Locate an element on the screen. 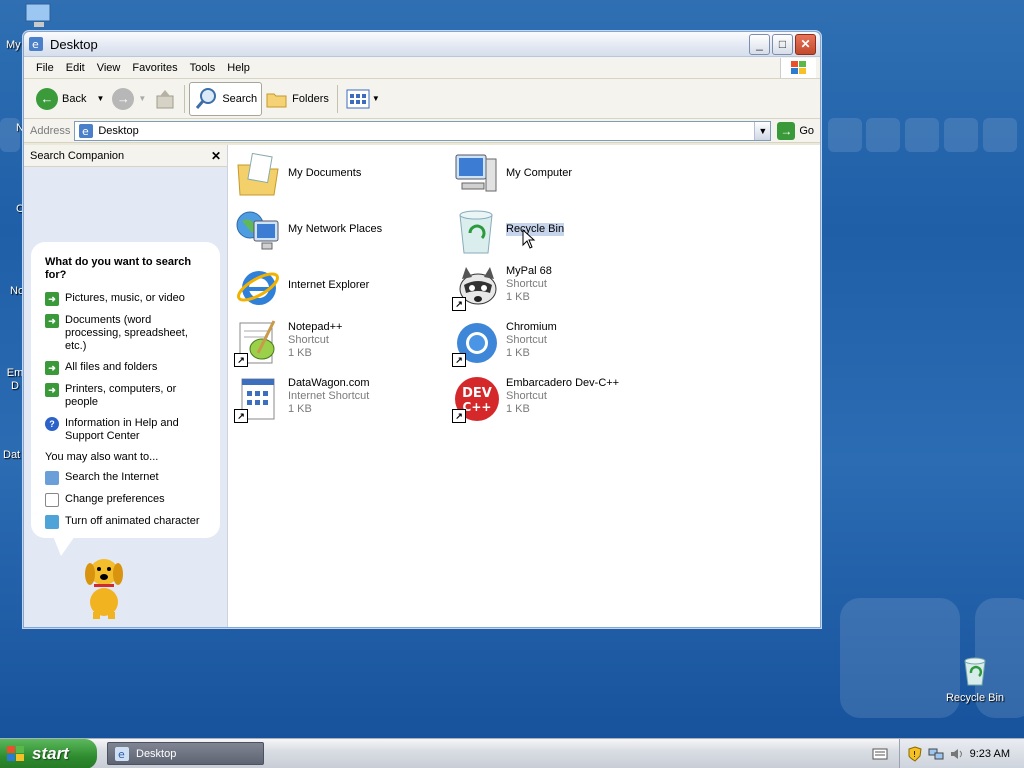 This screenshot has height=768, width=1024. search-option-pictures: ➜ Pictures, music, or video is located at coordinates (127, 299).